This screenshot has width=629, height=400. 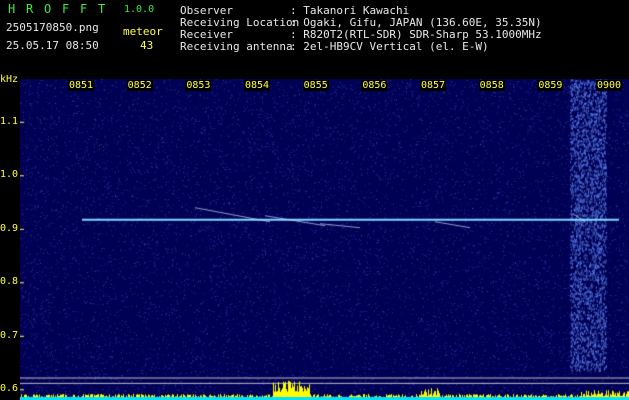 What do you see at coordinates (52, 27) in the screenshot?
I see `filename: 2505170850.png` at bounding box center [52, 27].